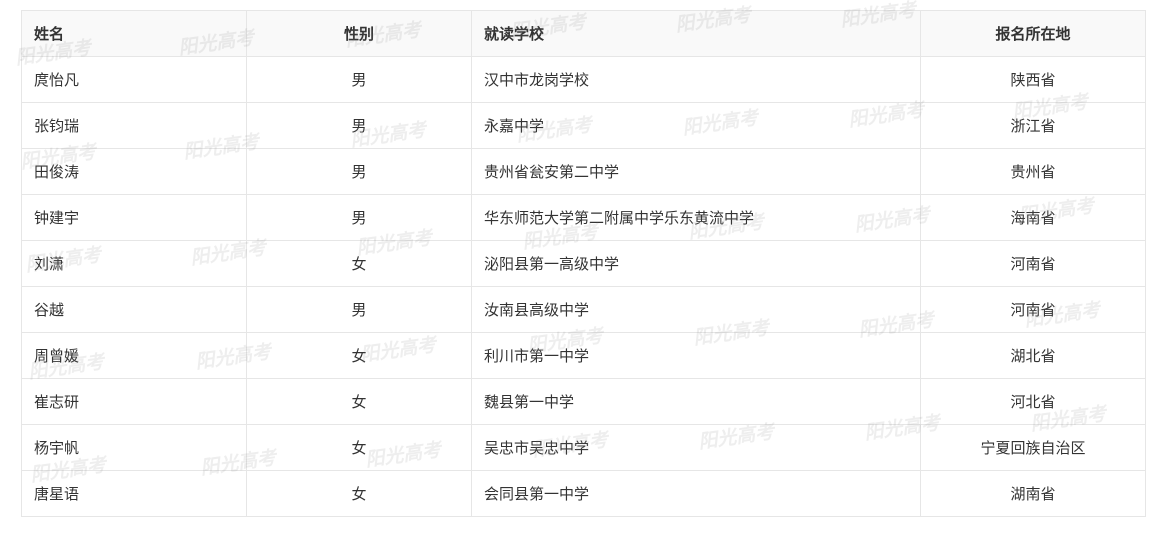 This screenshot has height=545, width=1165. I want to click on cell-school: 汝南县高级中学, so click(696, 309).